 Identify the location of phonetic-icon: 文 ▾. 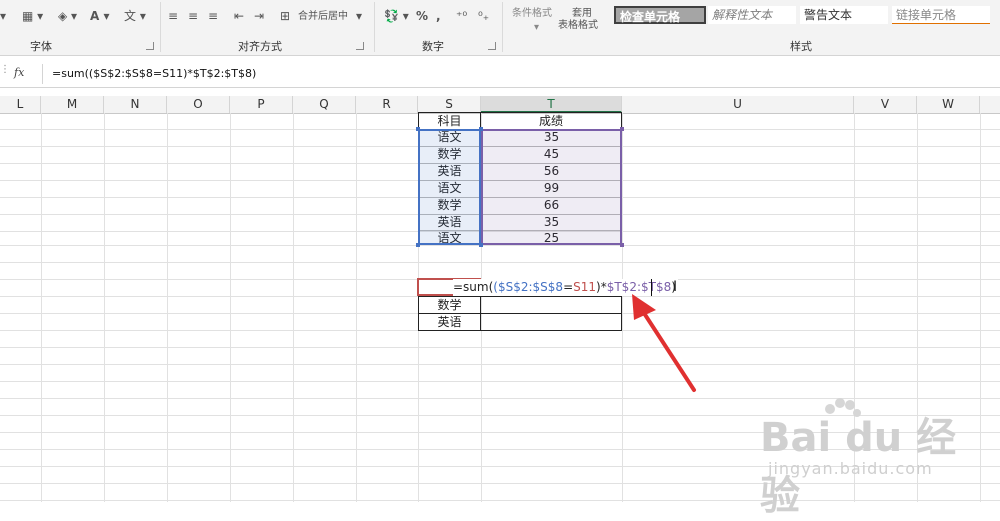
(135, 16).